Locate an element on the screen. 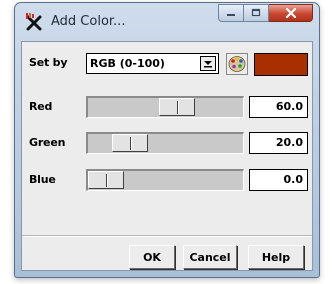 This screenshot has width=334, height=284. chevron-down-icon is located at coordinates (208, 64).